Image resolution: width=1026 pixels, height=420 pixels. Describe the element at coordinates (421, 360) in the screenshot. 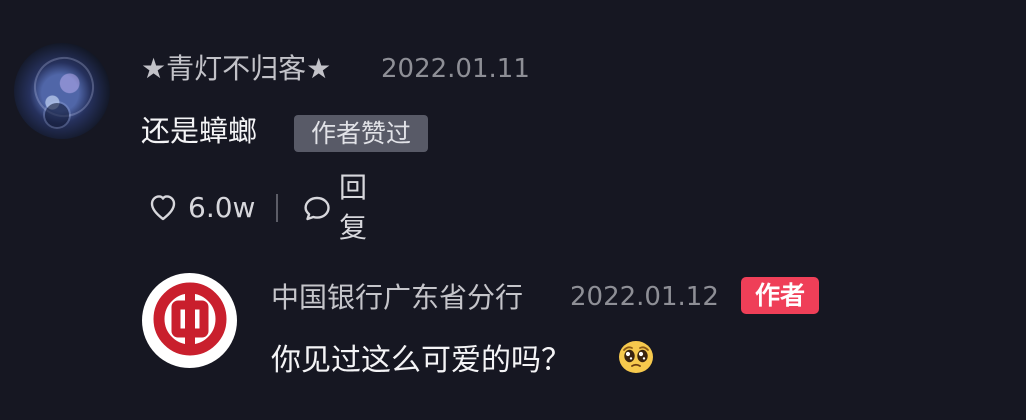

I see `reply-text: 你见过这么可爱的吗？` at that location.